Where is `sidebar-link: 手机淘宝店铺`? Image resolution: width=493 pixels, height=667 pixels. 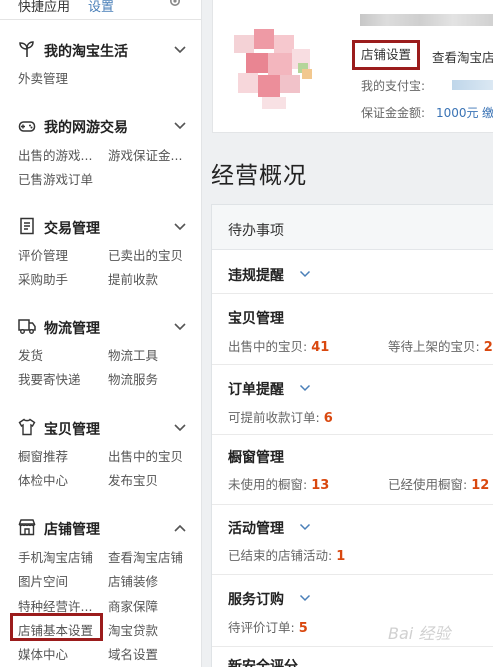
sidebar-link: 手机淘宝店铺 is located at coordinates (55, 556).